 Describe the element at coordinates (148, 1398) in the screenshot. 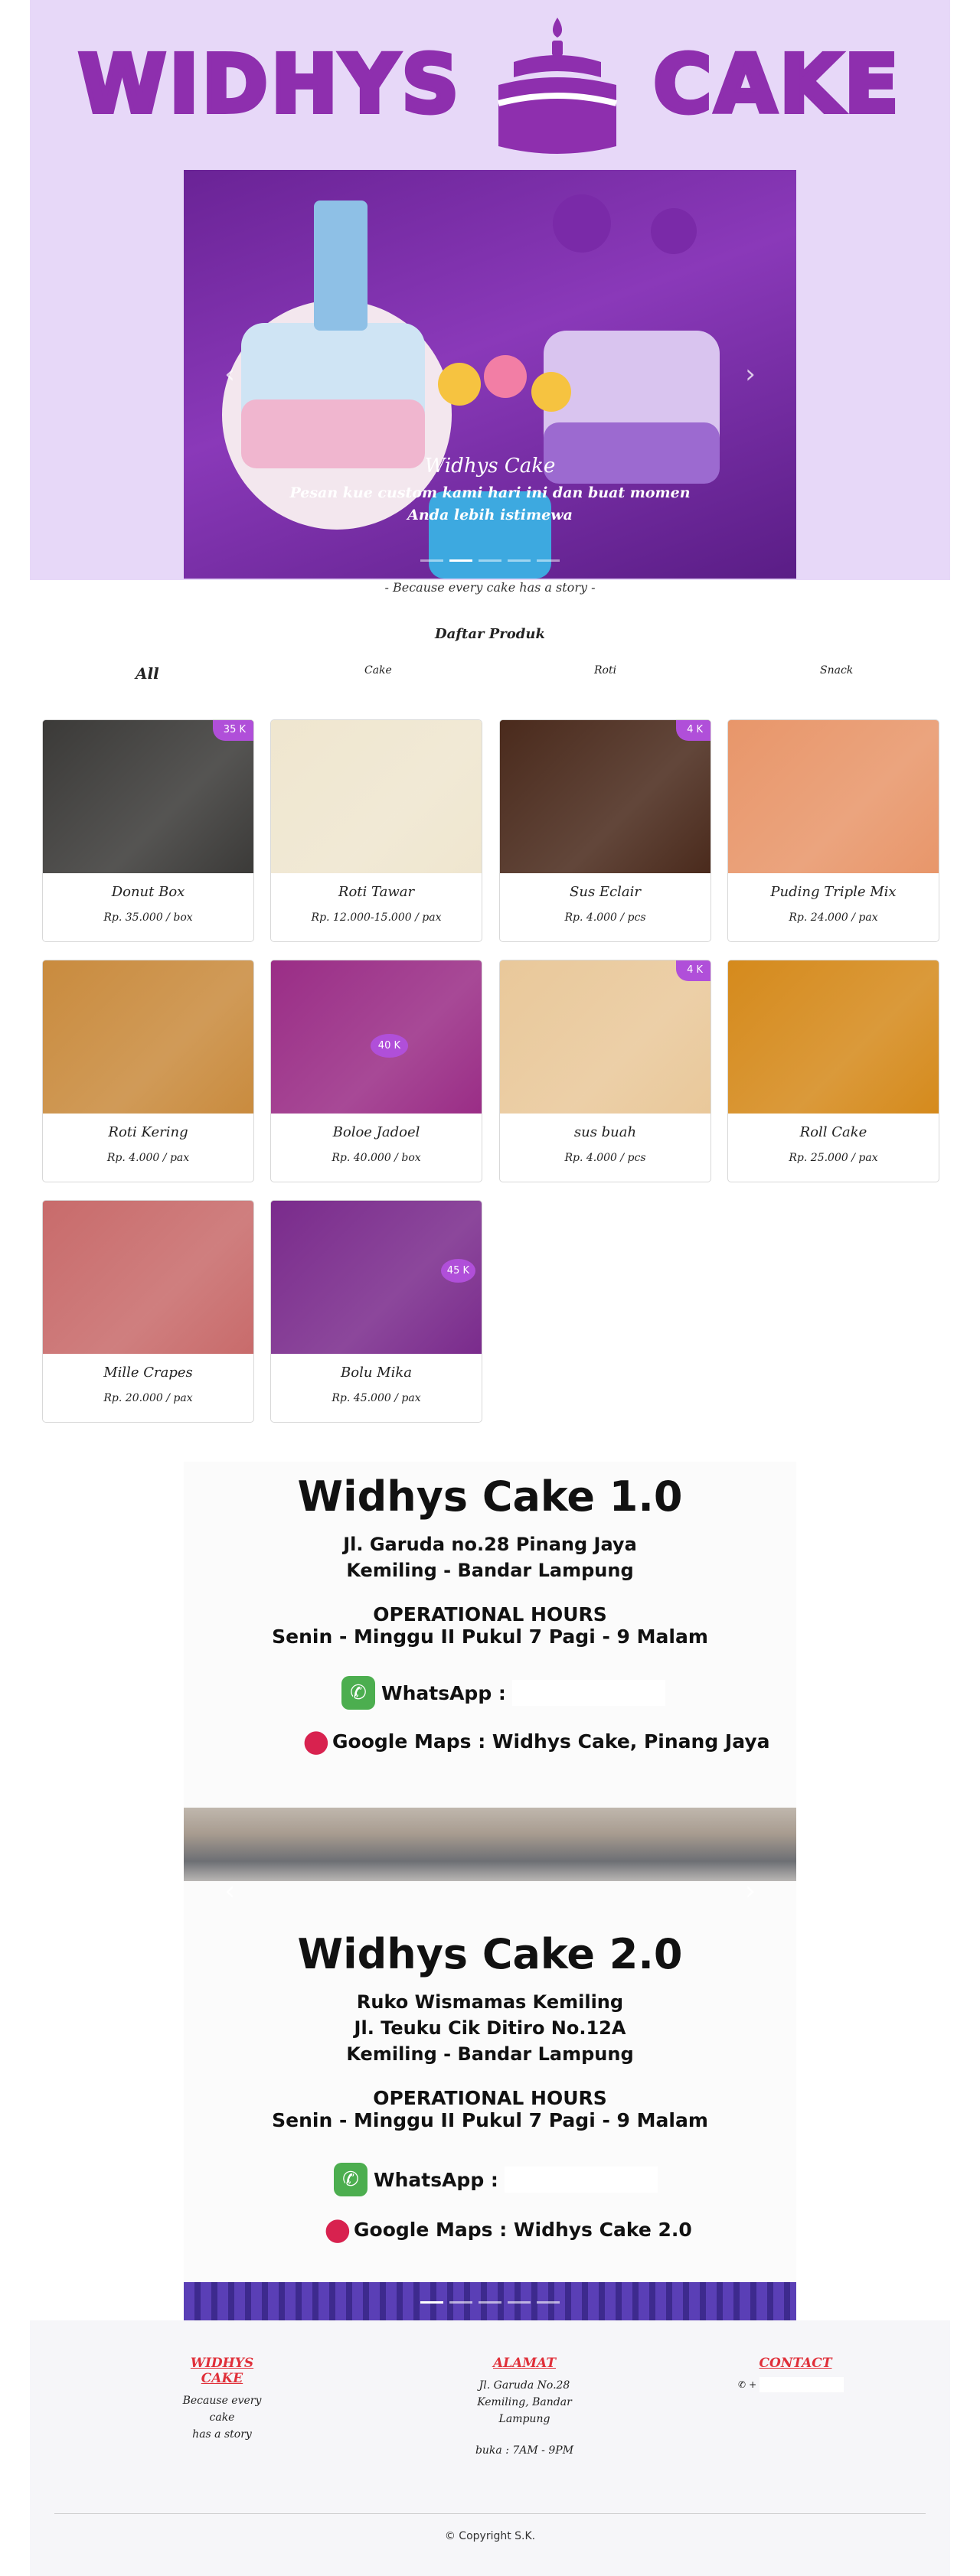

I see `product-price: Rp. 20.000 / pax` at that location.